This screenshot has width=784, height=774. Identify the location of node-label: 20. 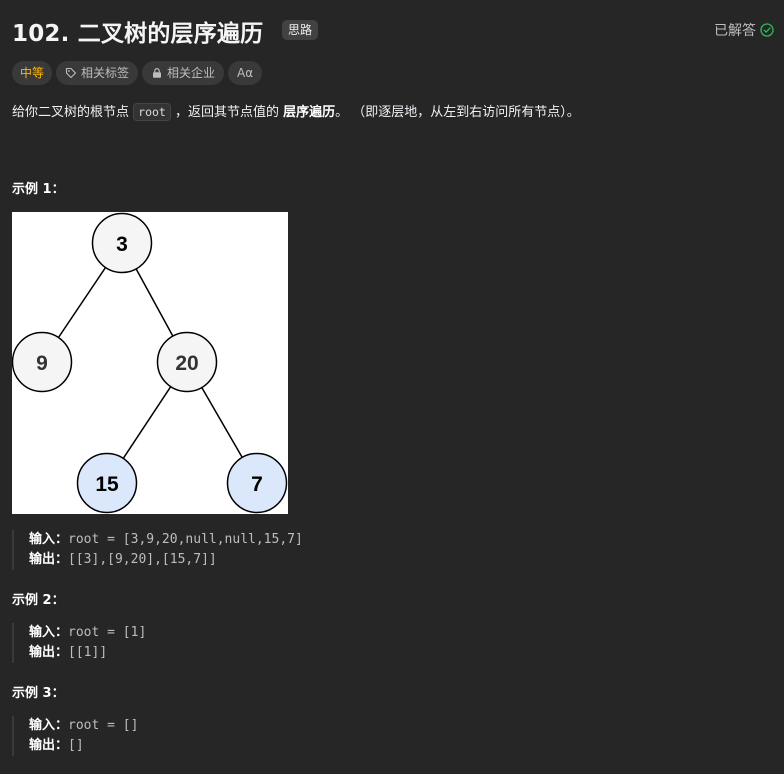
(186, 363).